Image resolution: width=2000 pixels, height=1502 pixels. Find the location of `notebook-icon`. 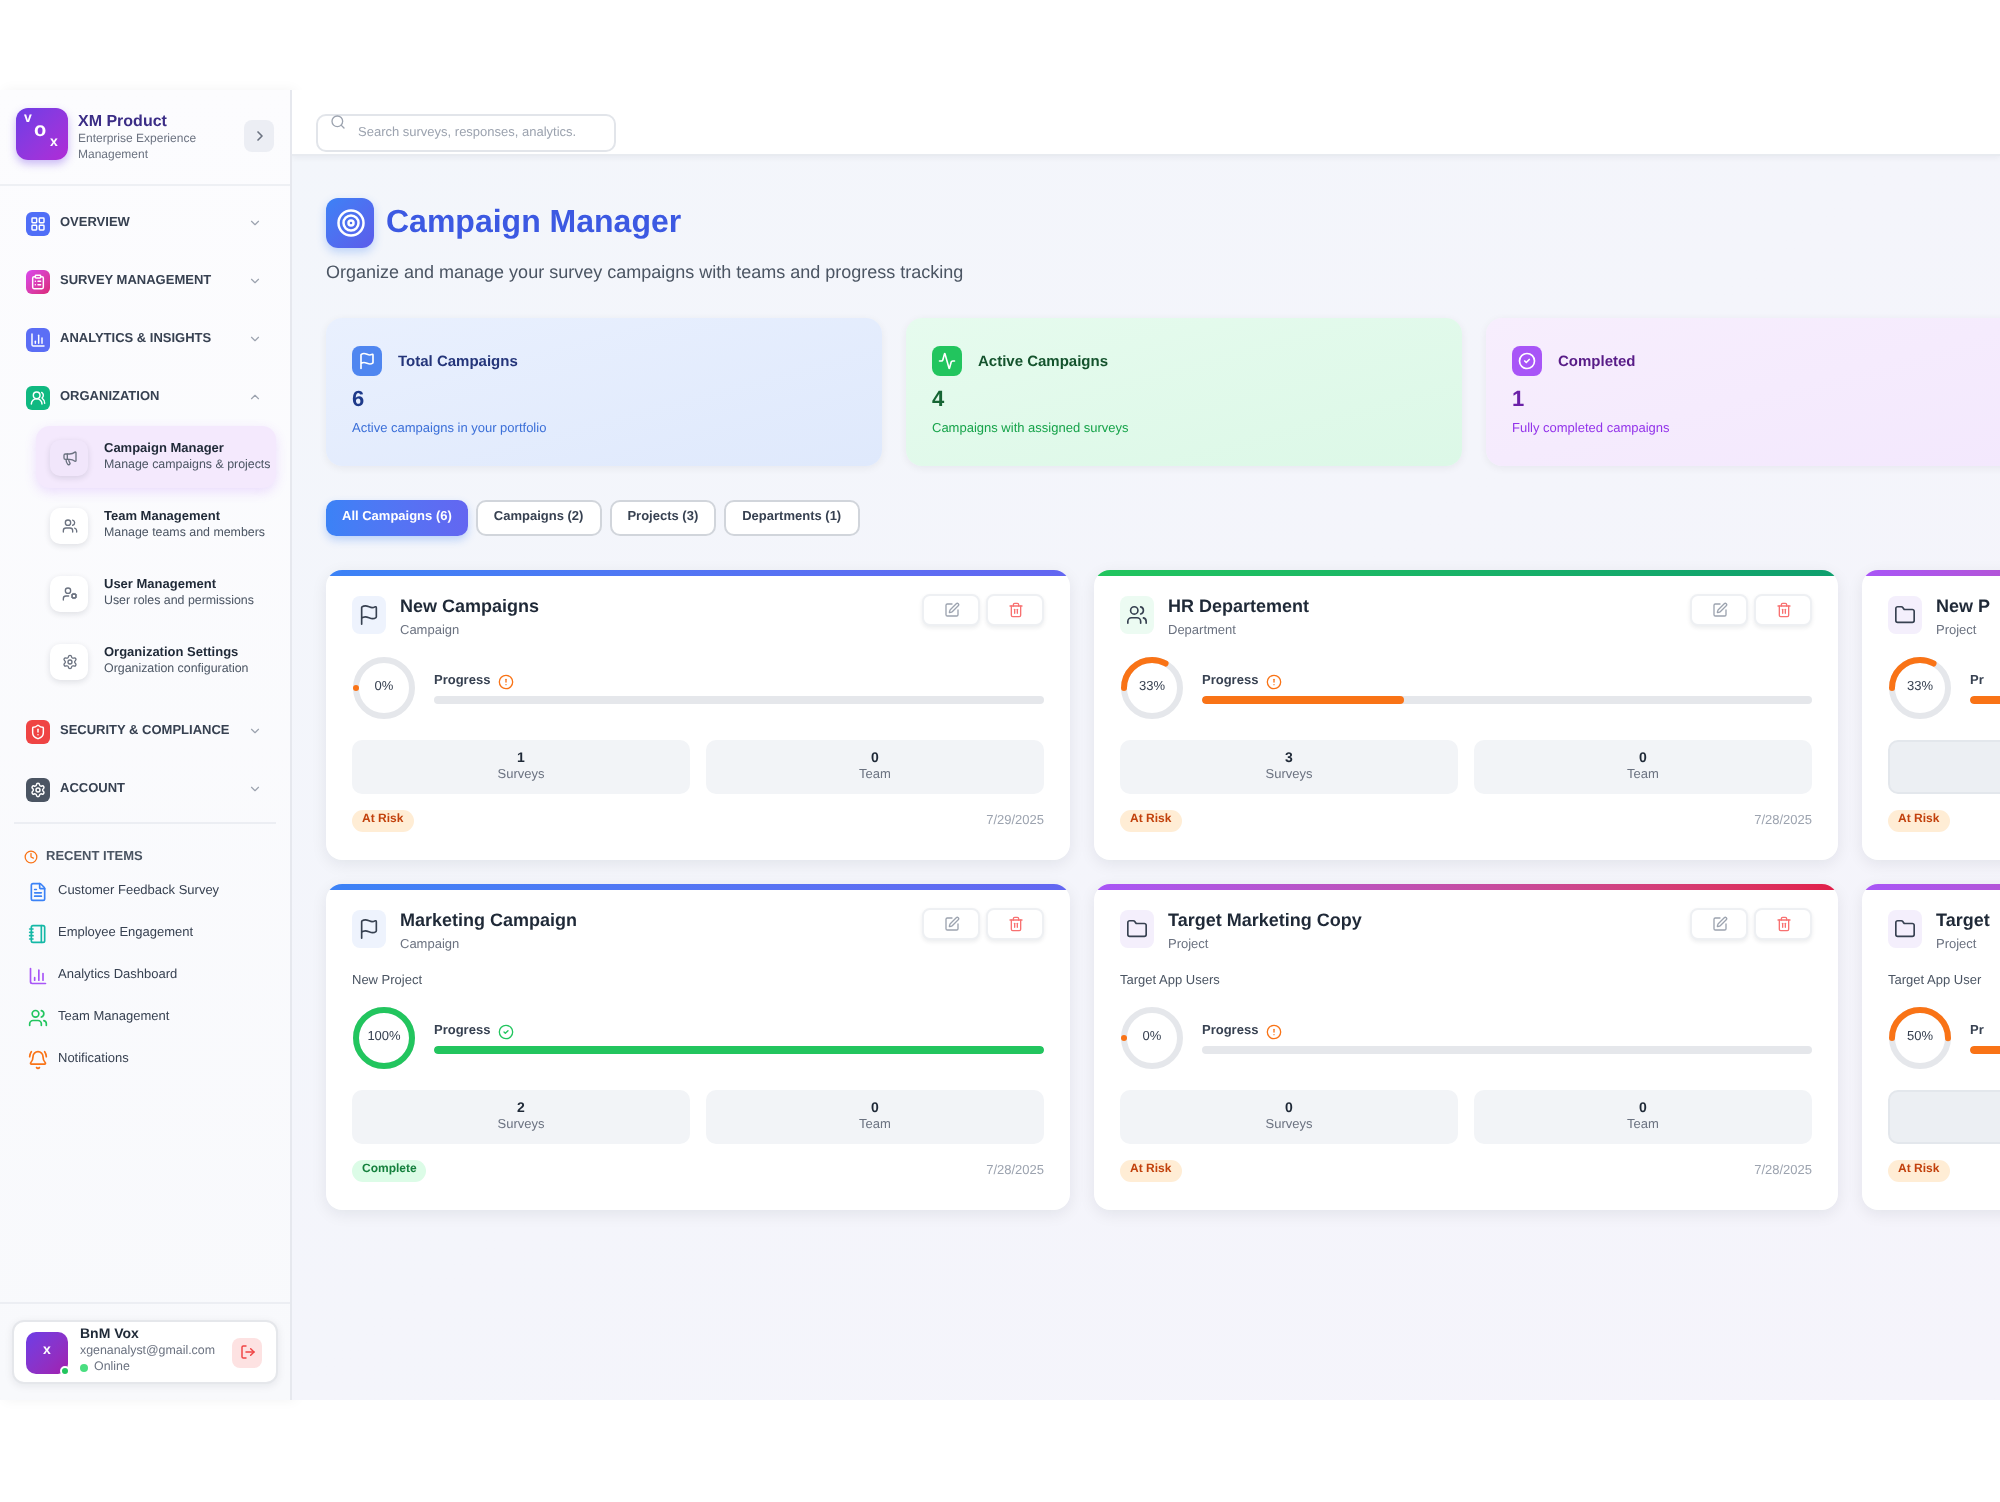

notebook-icon is located at coordinates (38, 933).